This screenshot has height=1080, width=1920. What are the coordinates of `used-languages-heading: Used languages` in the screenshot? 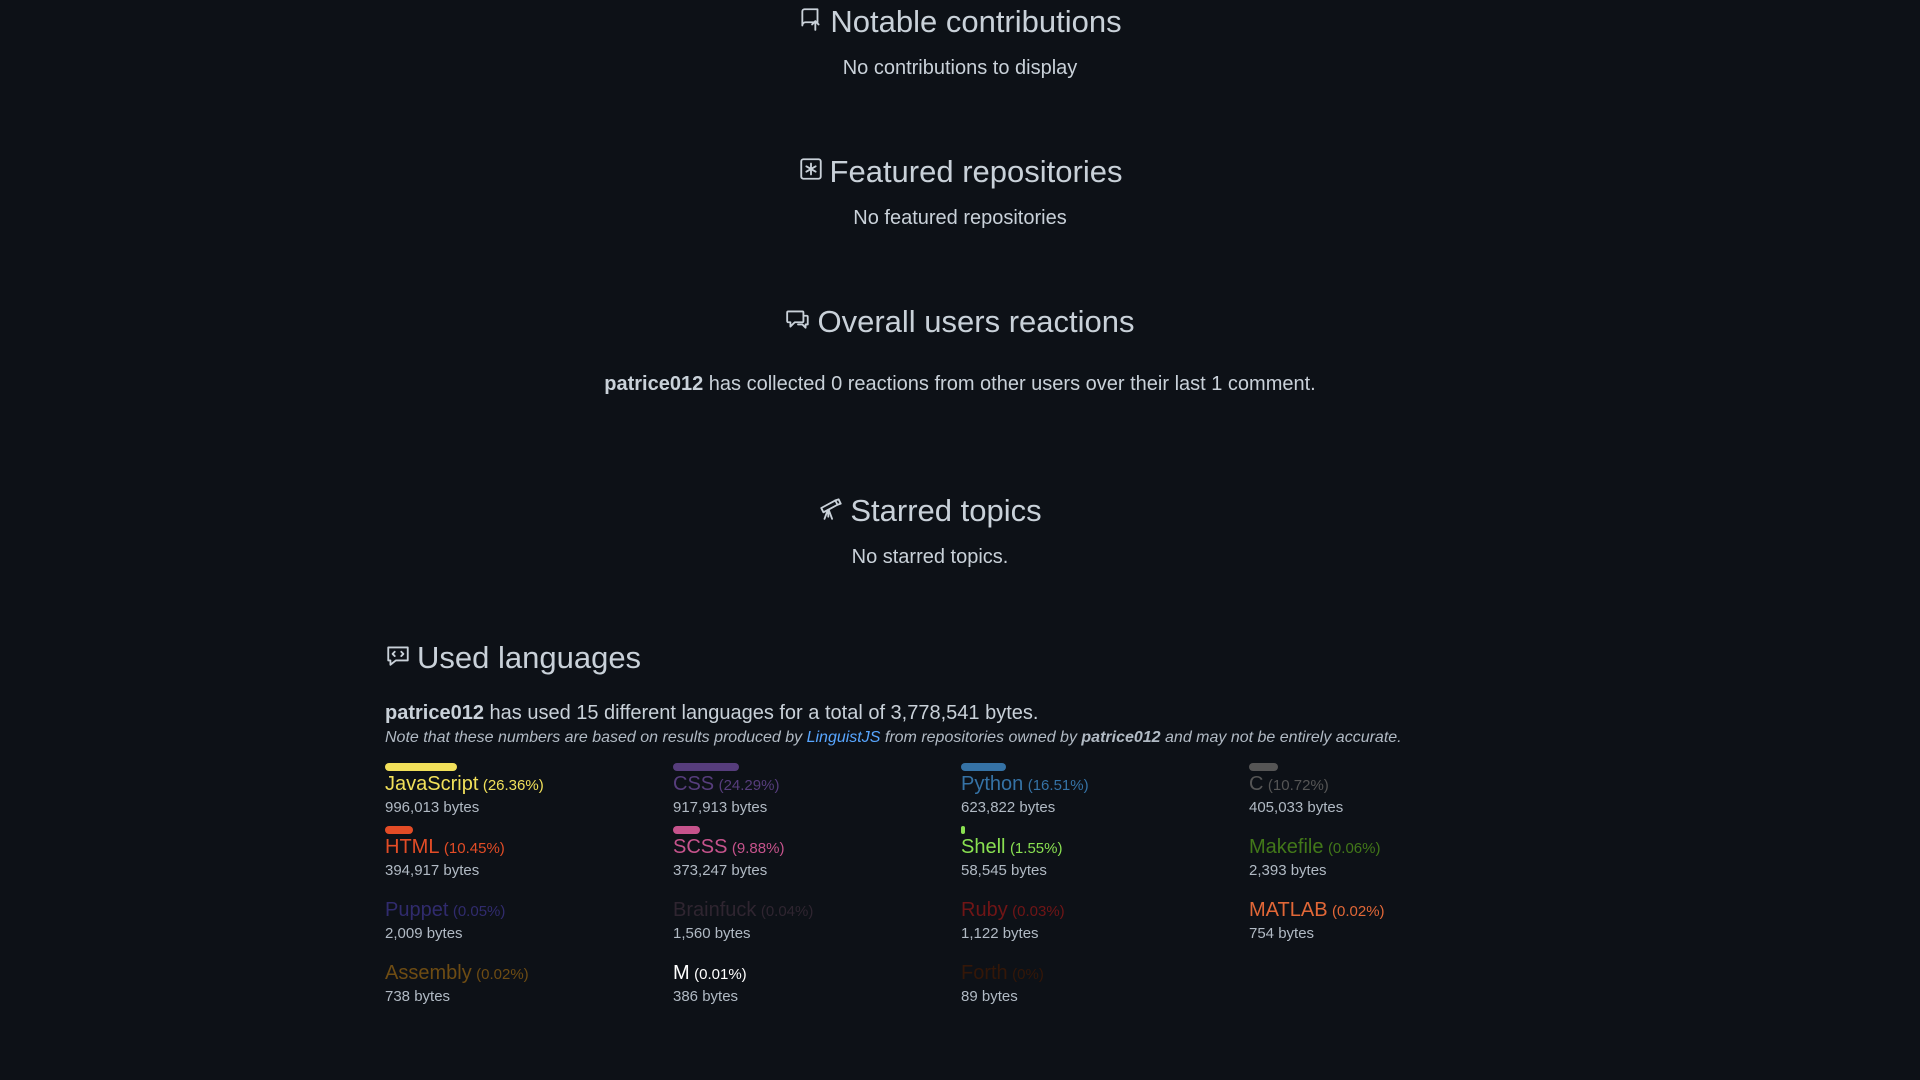 It's located at (960, 658).